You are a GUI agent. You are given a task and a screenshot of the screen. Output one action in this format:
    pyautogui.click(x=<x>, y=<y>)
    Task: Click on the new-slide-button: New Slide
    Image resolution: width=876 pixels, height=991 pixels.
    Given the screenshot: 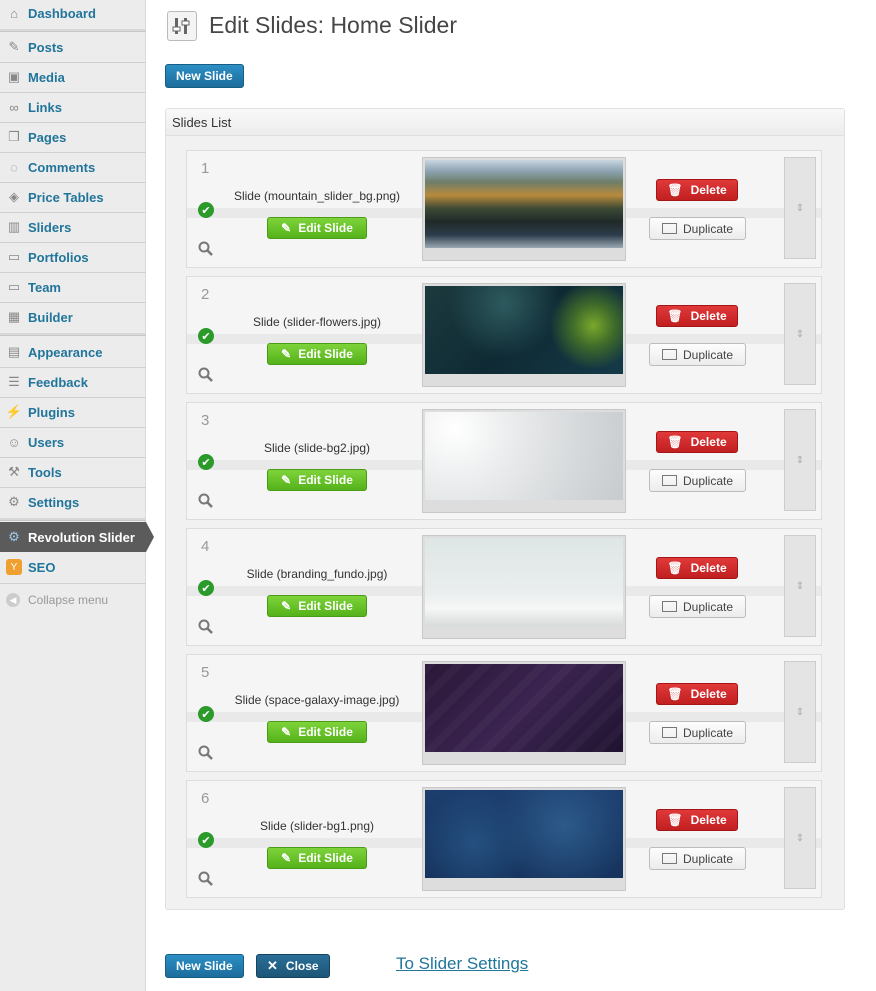 What is the action you would take?
    pyautogui.click(x=204, y=76)
    